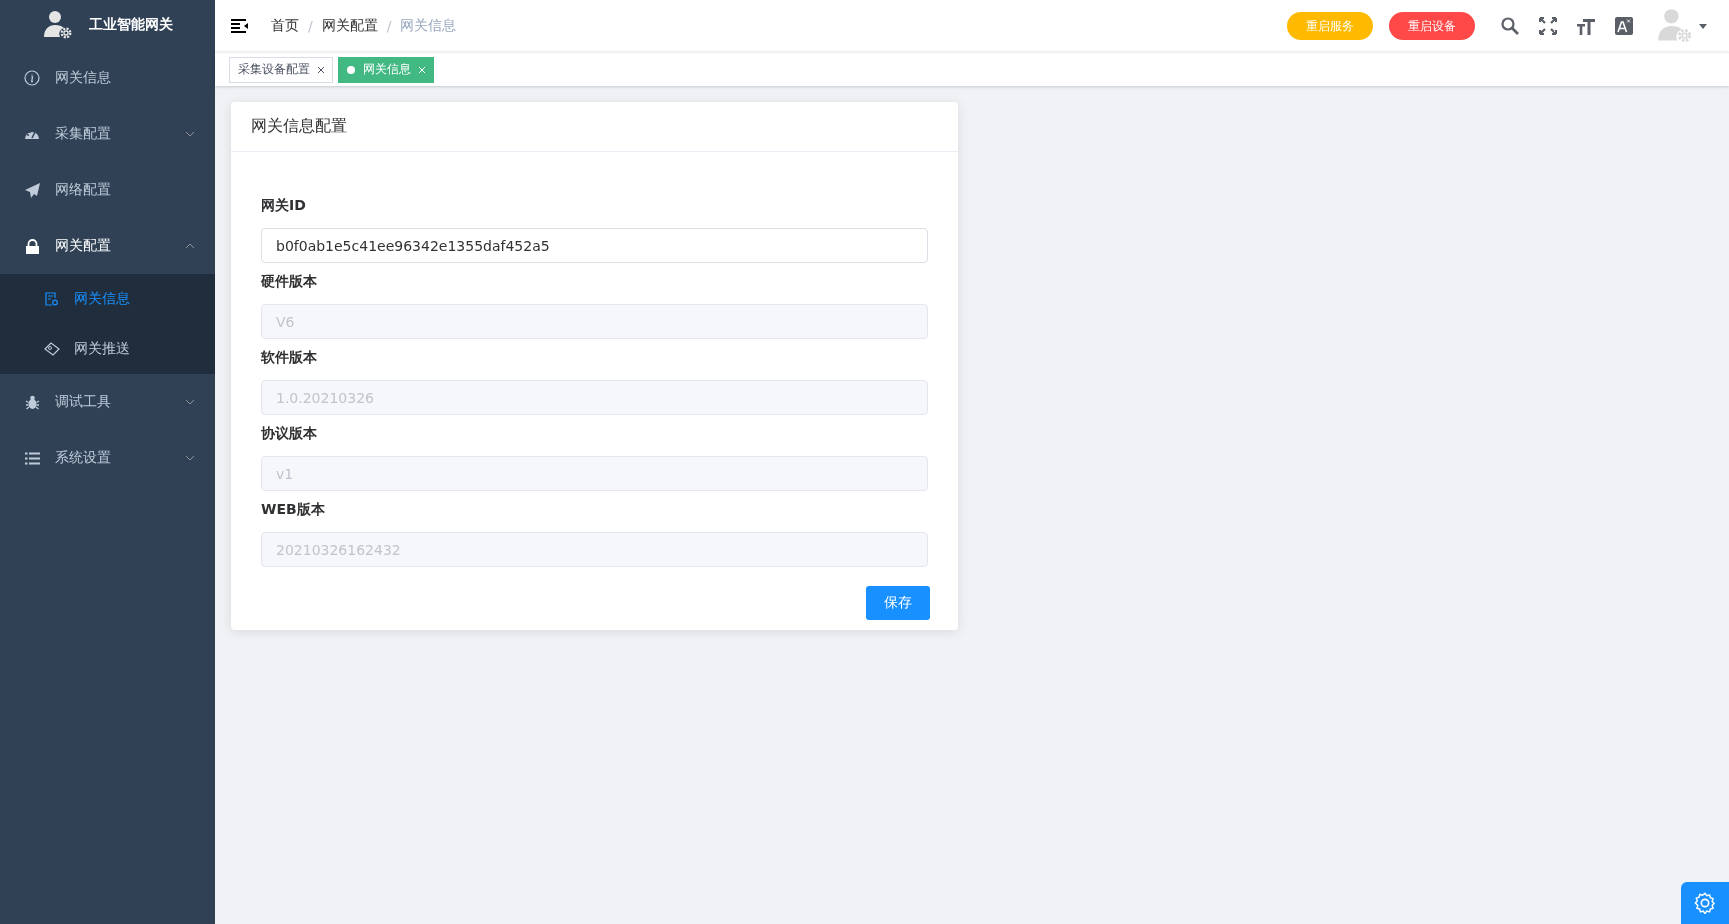 The height and width of the screenshot is (924, 1729). I want to click on menu-group: 调试工具, so click(107, 402).